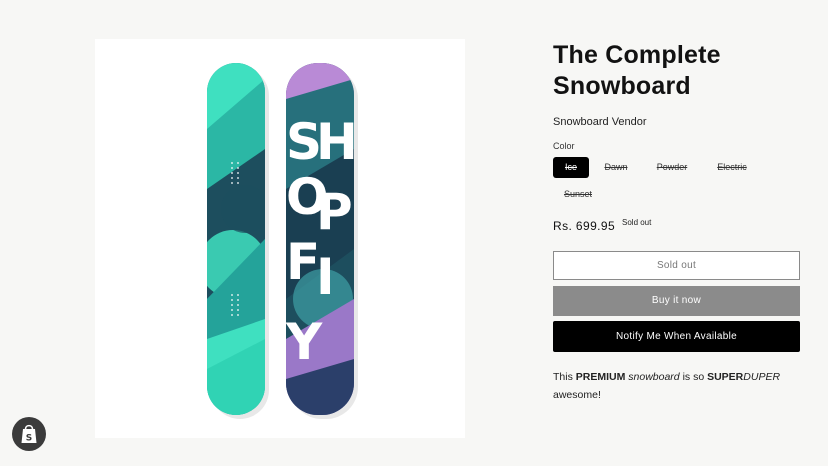  I want to click on svg-text: P, so click(334, 212).